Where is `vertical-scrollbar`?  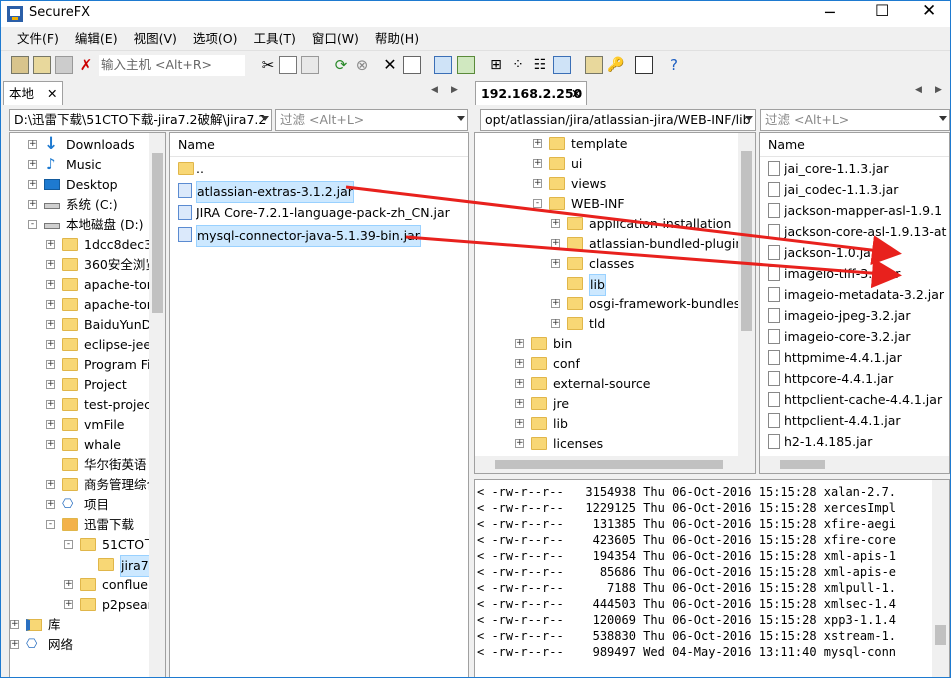 vertical-scrollbar is located at coordinates (940, 578).